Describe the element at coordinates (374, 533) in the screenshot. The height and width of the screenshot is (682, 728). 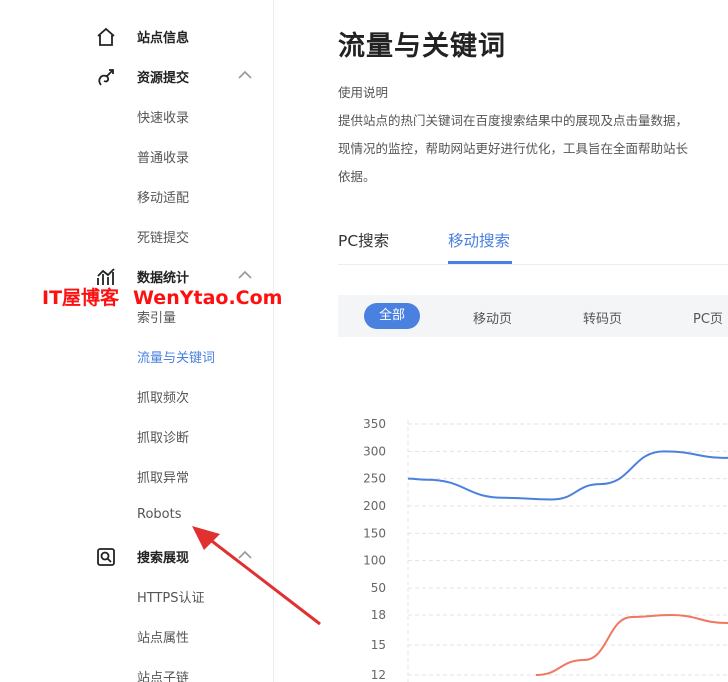
I see `y-tick-label: 150` at that location.